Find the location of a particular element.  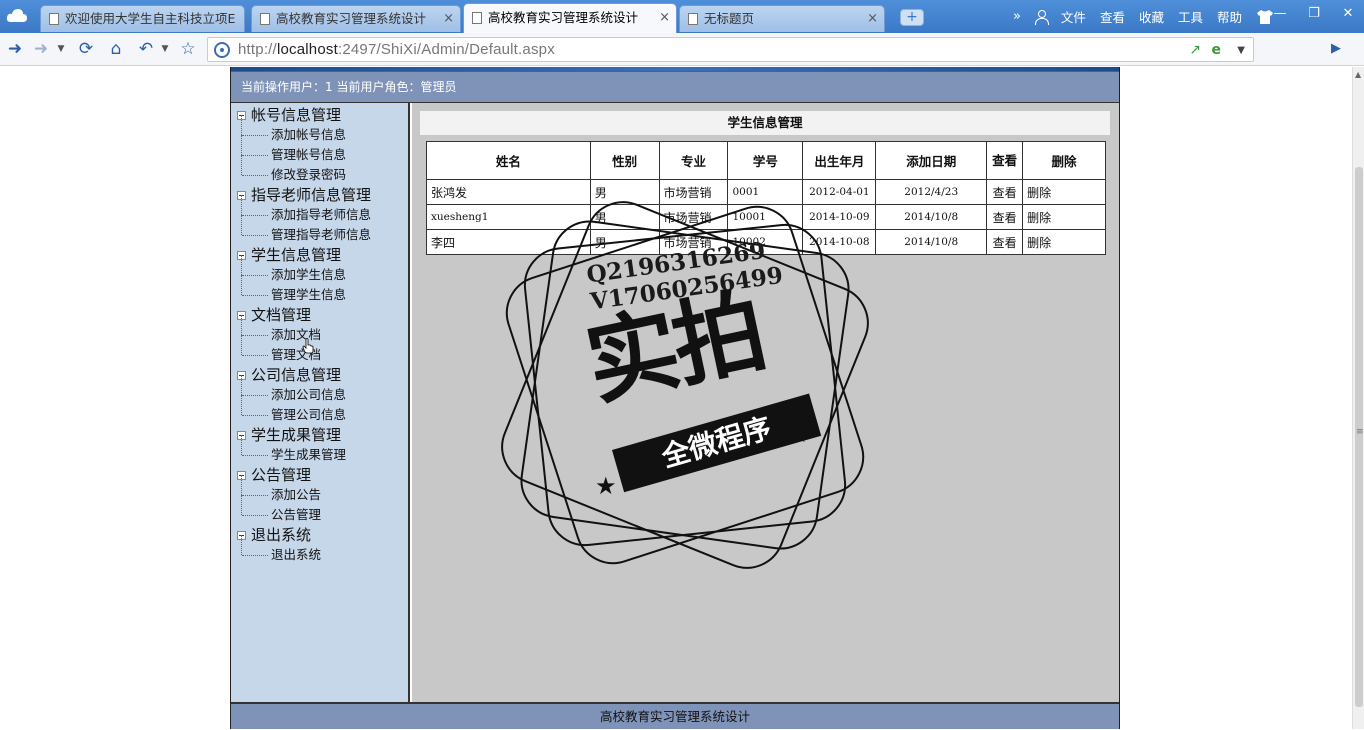

sidebar-item-manage-account: 管理帐号信息 is located at coordinates (291, 150).